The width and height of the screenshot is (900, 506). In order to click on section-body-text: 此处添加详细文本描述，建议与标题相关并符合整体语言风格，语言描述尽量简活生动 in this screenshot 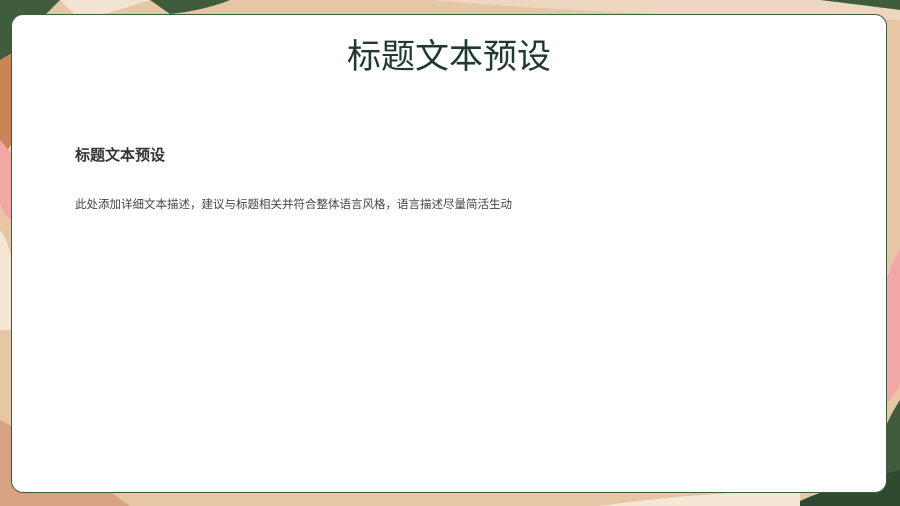, I will do `click(293, 204)`.